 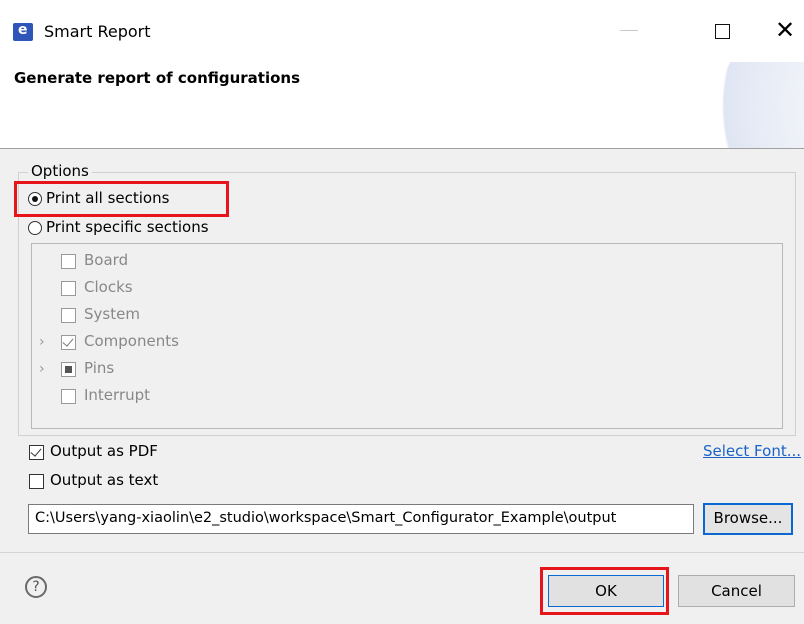 I want to click on output-text-checkbox, so click(x=36, y=481).